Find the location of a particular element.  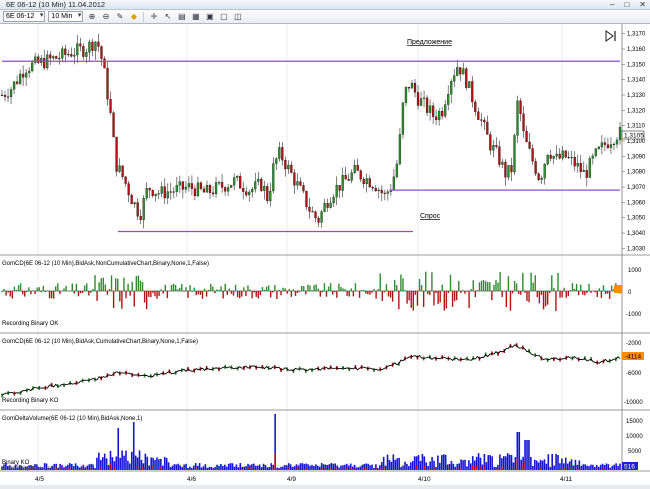

grid-icon: ▦ is located at coordinates (195, 16).